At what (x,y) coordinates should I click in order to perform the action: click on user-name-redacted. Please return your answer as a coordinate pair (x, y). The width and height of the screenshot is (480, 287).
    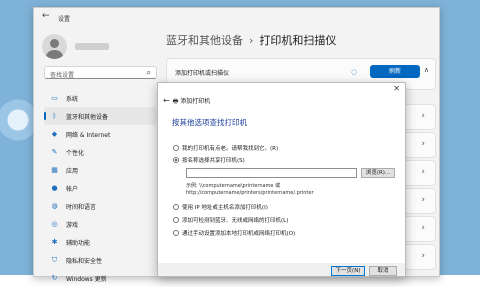
    Looking at the image, I should click on (92, 46).